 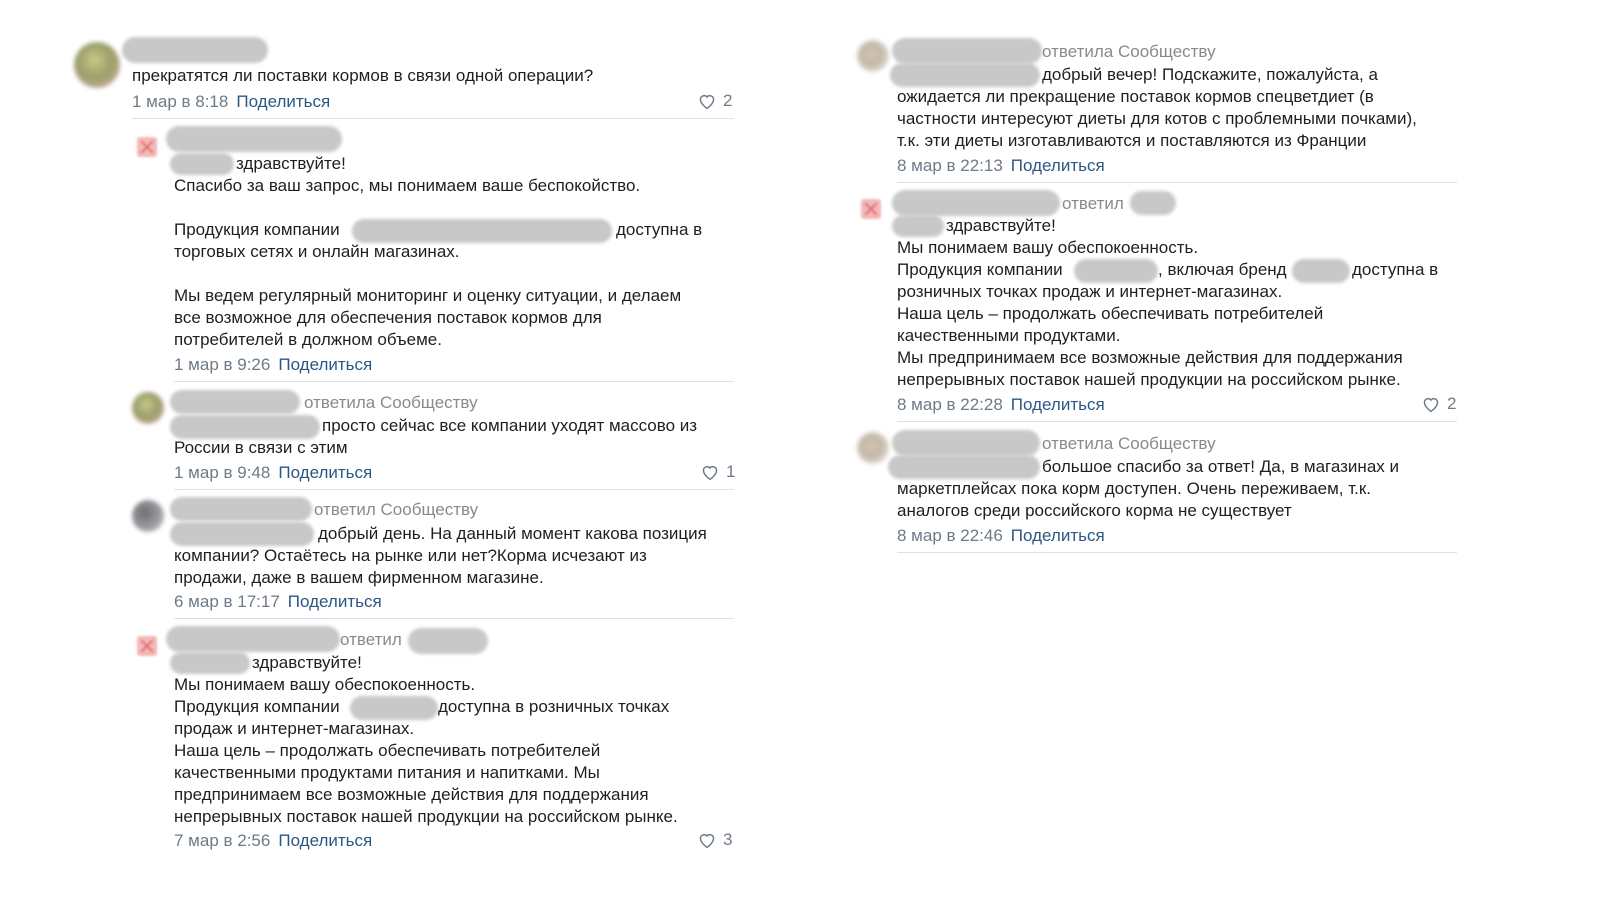 What do you see at coordinates (950, 165) in the screenshot?
I see `comment-date: 8 мар в 22:13` at bounding box center [950, 165].